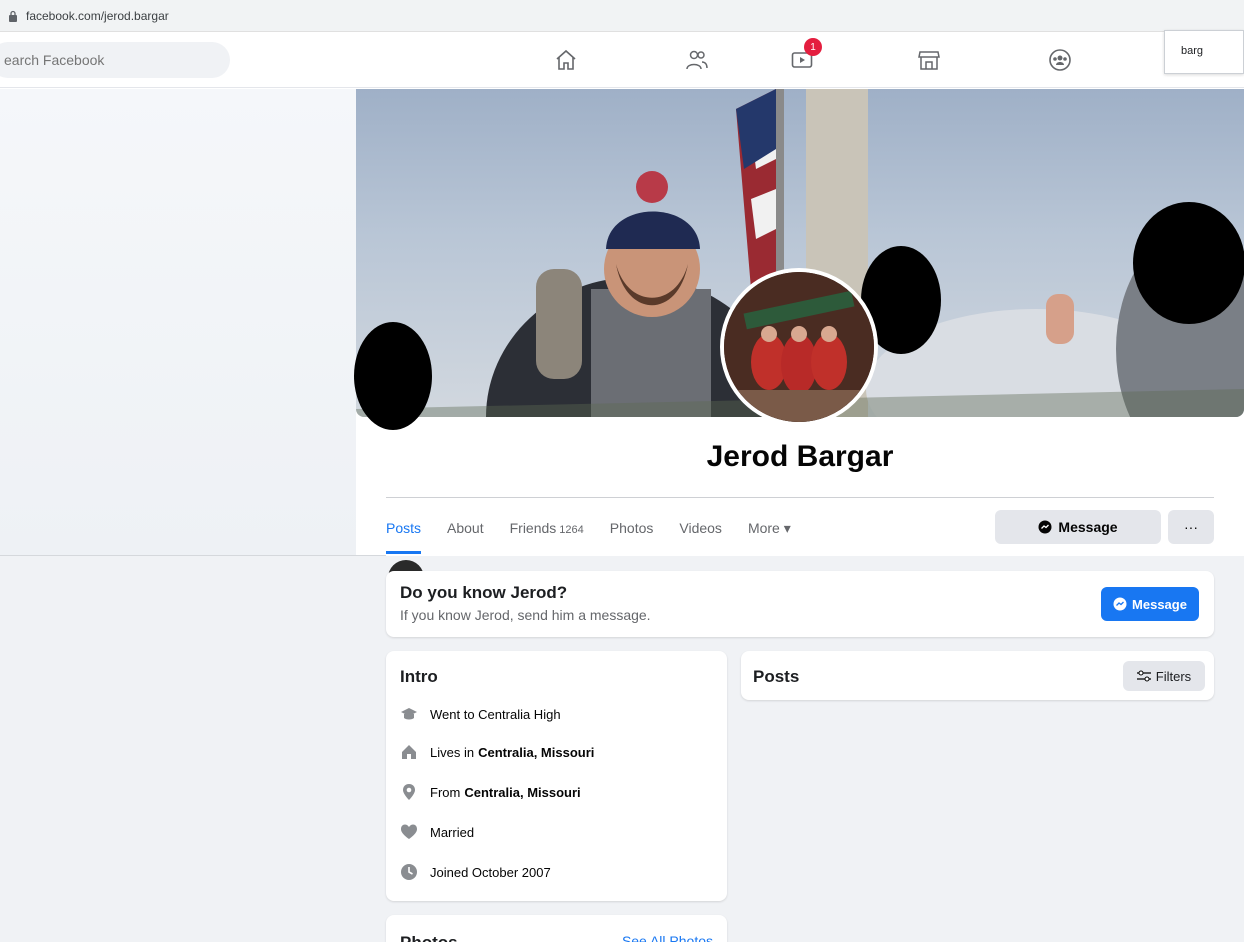  I want to click on watch-icon: 1, so click(805, 56).